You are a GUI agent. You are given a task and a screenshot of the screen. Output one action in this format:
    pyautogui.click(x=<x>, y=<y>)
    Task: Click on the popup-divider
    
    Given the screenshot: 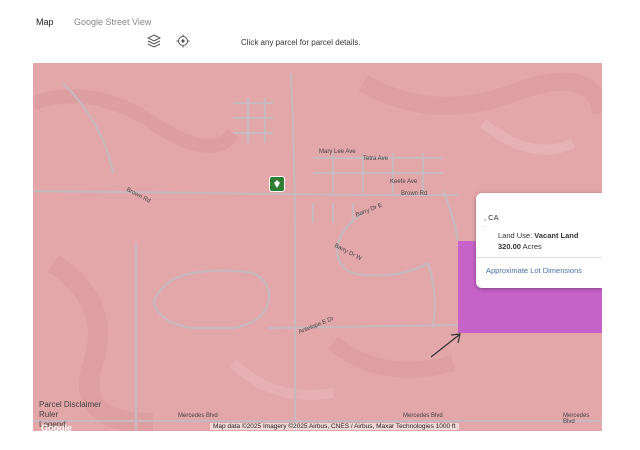 What is the action you would take?
    pyautogui.click(x=539, y=257)
    